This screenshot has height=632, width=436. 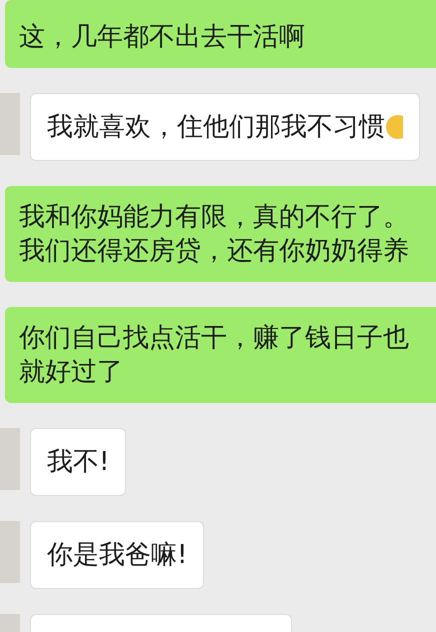 I want to click on message-text: 你们自己找点活干，赚了钱日子也, so click(x=214, y=338).